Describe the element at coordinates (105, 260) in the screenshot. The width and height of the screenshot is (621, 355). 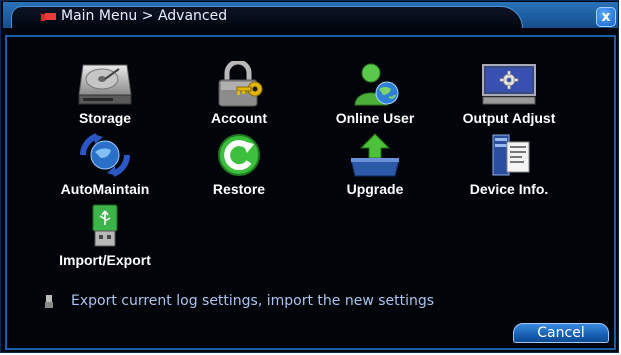
I see `menu-item-label: Import/Export` at that location.